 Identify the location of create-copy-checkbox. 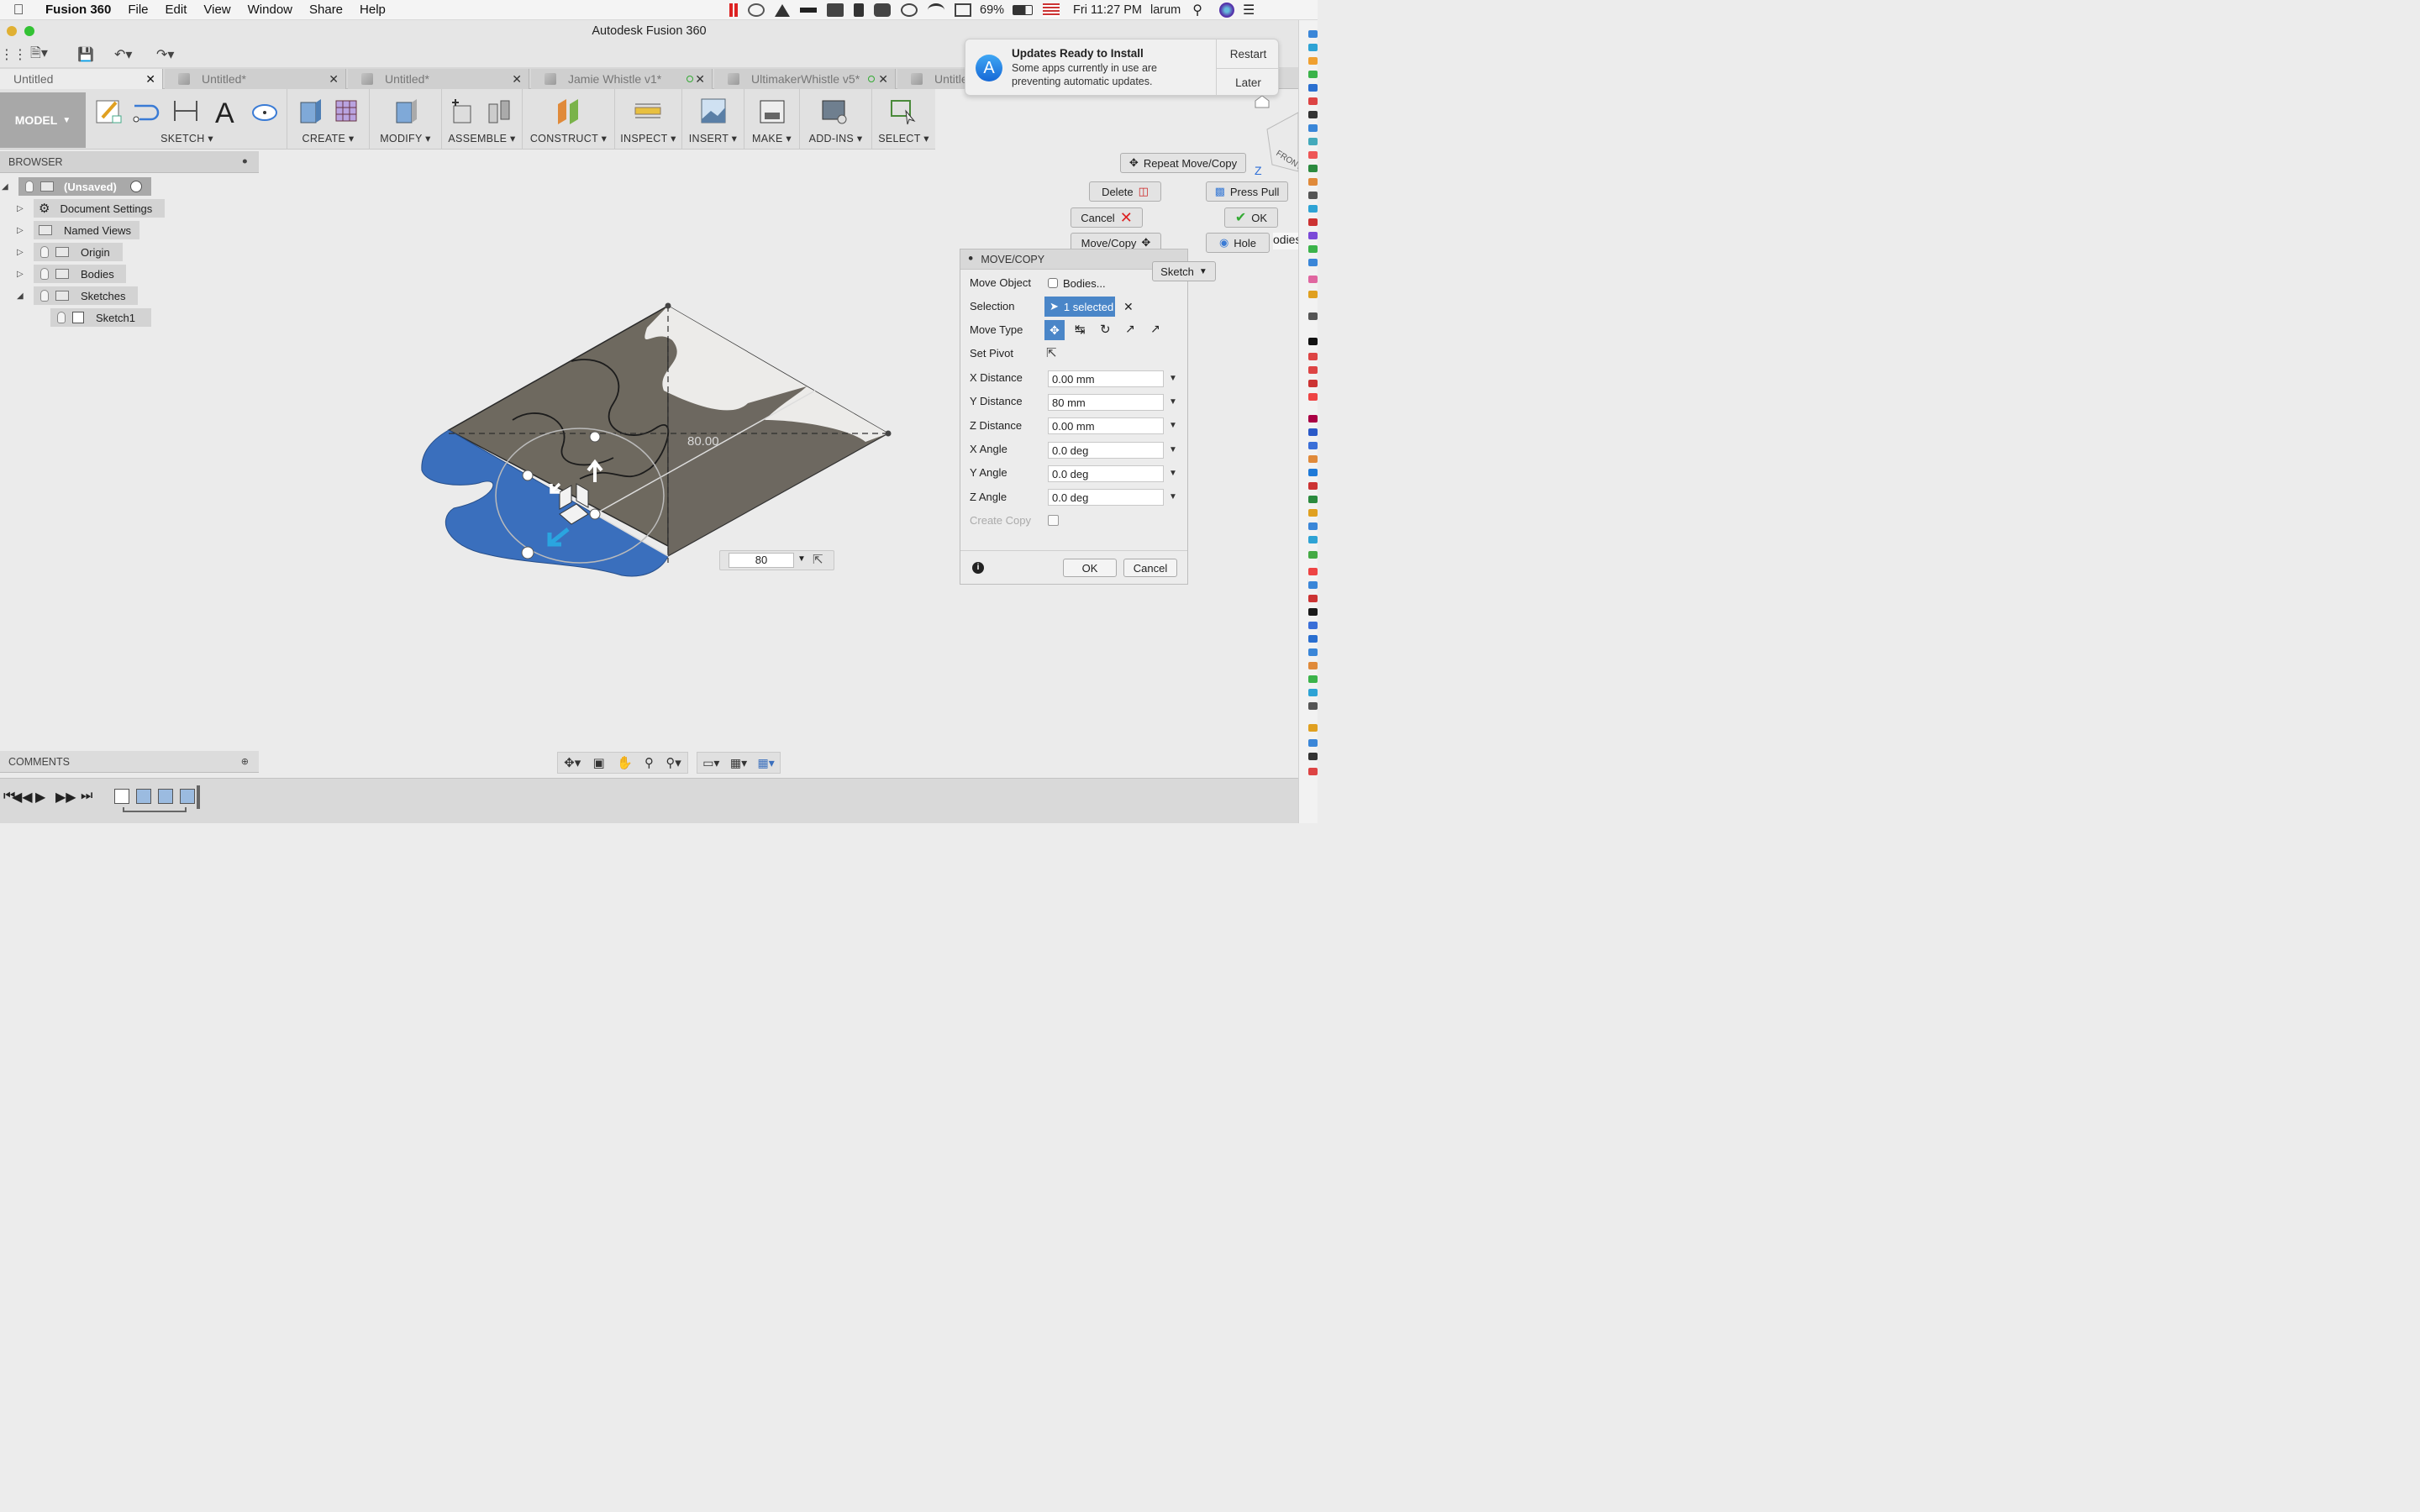
(1053, 520).